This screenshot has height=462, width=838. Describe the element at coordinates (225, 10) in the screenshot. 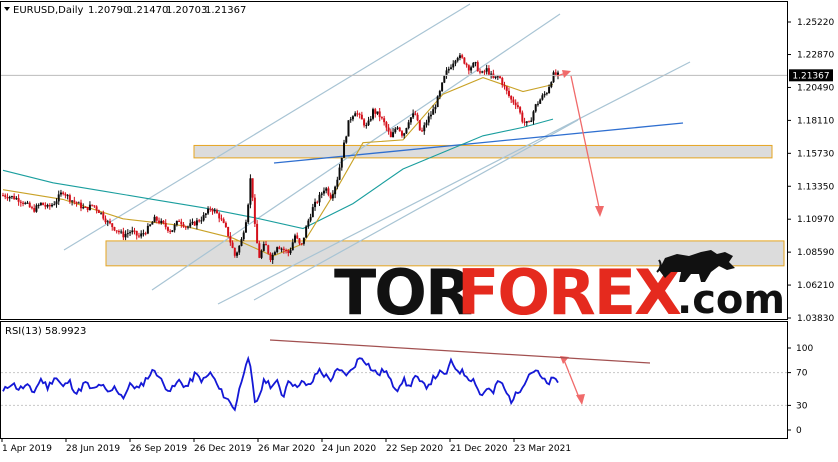

I see `ohlc-close: 1.21367` at that location.